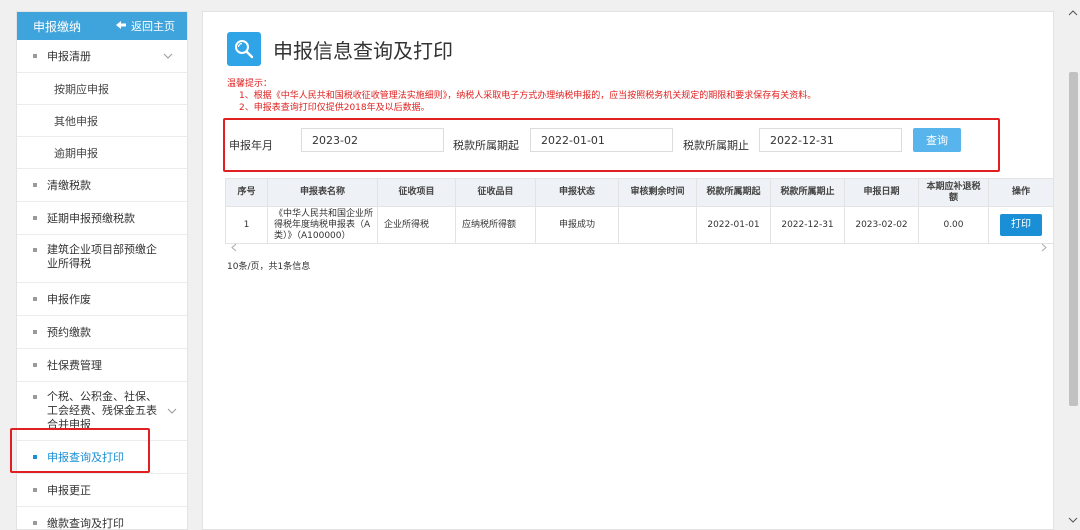 This screenshot has width=1080, height=530. Describe the element at coordinates (937, 140) in the screenshot. I see `query-button: 查询` at that location.